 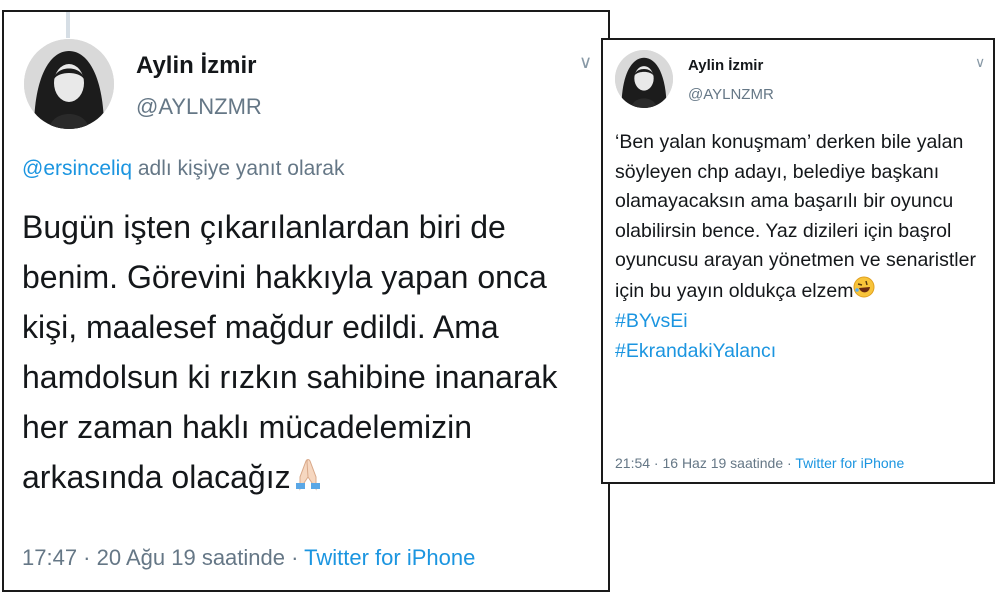 What do you see at coordinates (803, 352) in the screenshot?
I see `hashtag-link: #EkrandakiYalancı` at bounding box center [803, 352].